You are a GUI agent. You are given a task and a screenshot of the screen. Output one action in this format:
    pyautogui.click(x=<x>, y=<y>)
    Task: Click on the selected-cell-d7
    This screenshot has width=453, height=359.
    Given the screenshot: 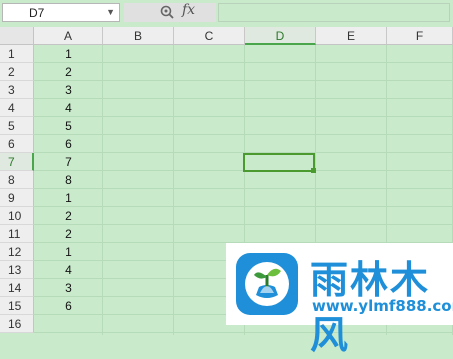 What is the action you would take?
    pyautogui.click(x=279, y=163)
    